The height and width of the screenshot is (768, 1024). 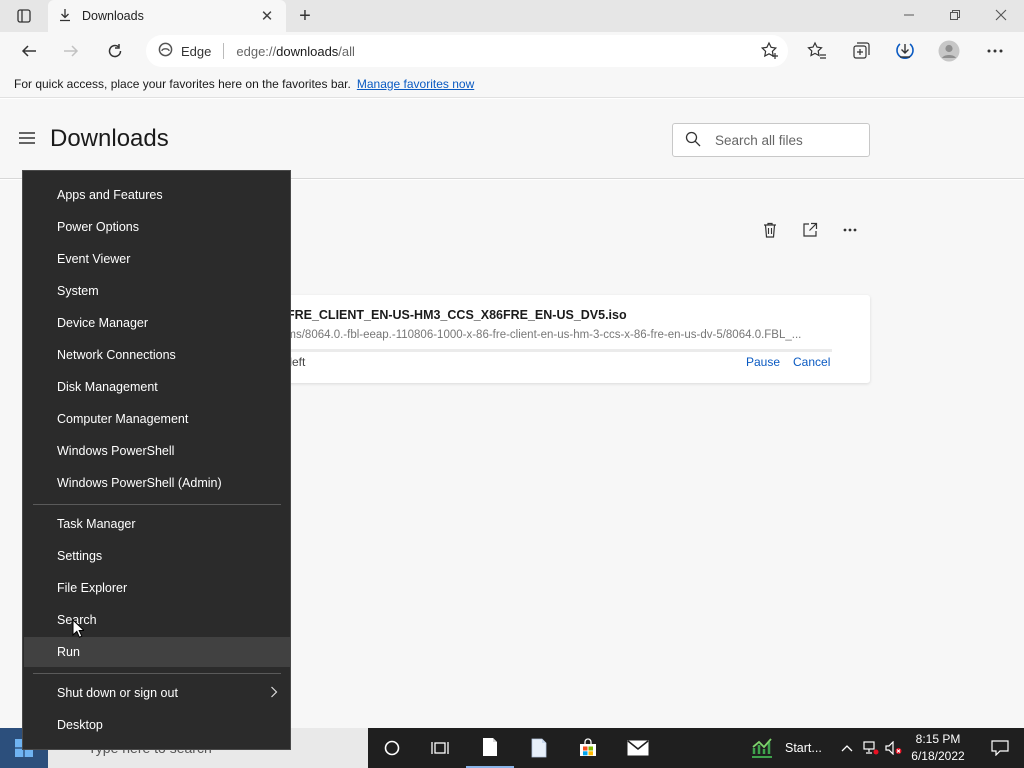 I want to click on minimize-button, so click(x=909, y=15).